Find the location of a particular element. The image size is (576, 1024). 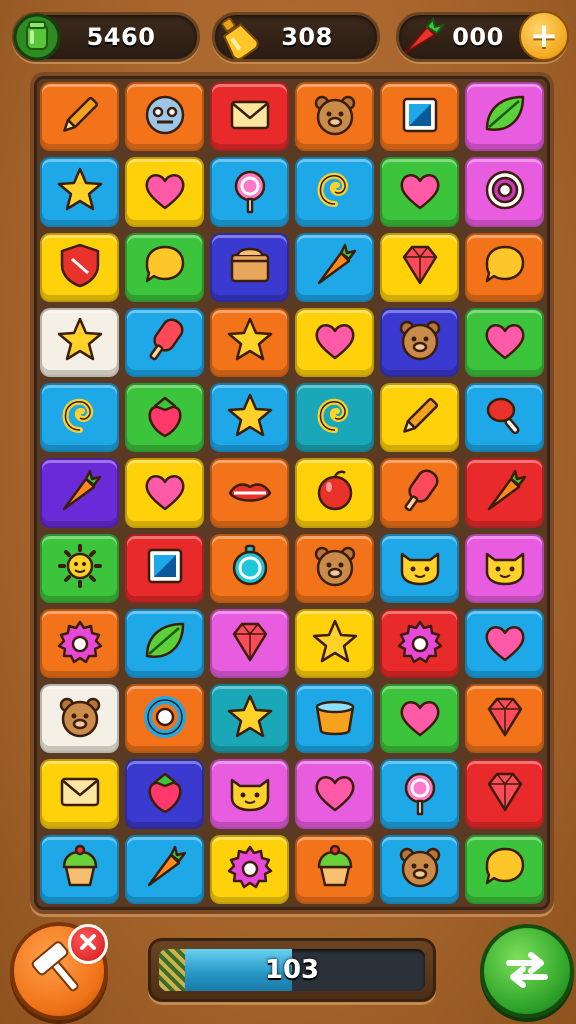

box-icon is located at coordinates (250, 267).